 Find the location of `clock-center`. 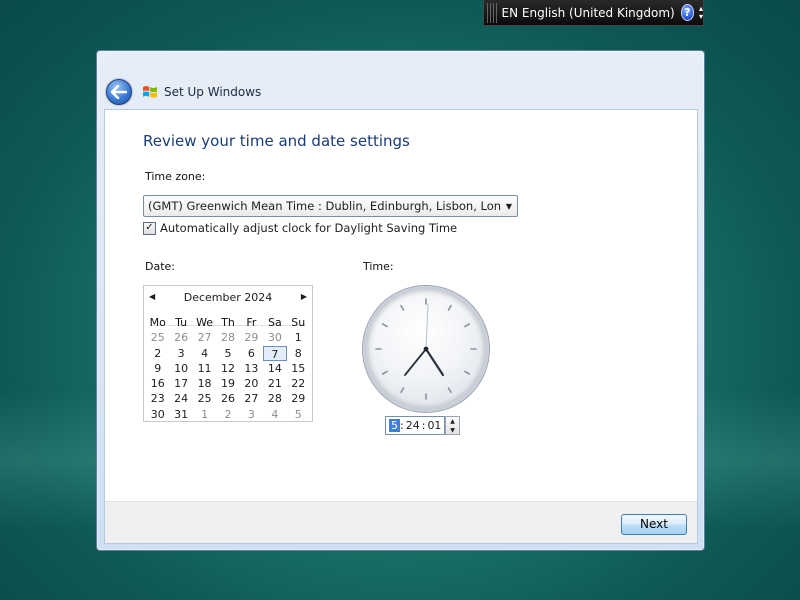

clock-center is located at coordinates (426, 349).